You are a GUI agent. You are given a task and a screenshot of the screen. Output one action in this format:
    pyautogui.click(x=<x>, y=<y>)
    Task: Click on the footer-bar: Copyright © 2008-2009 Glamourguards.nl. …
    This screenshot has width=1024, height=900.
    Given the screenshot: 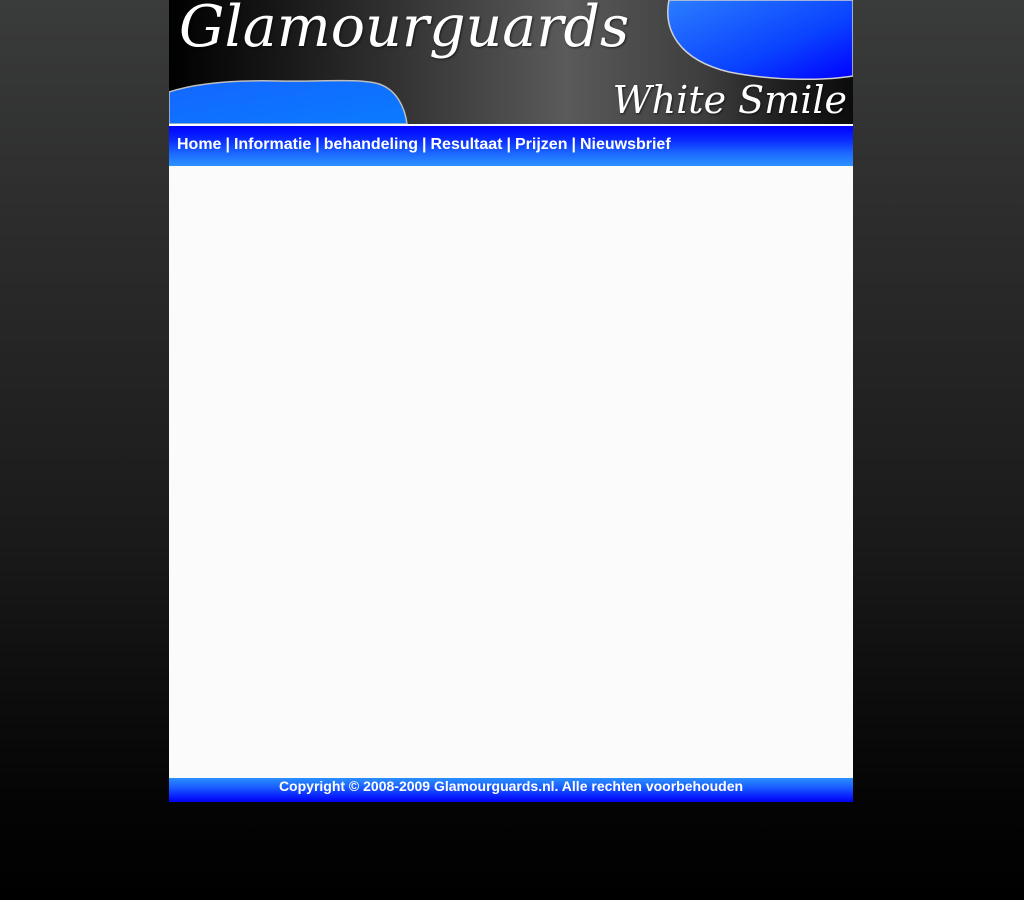 What is the action you would take?
    pyautogui.click(x=511, y=790)
    